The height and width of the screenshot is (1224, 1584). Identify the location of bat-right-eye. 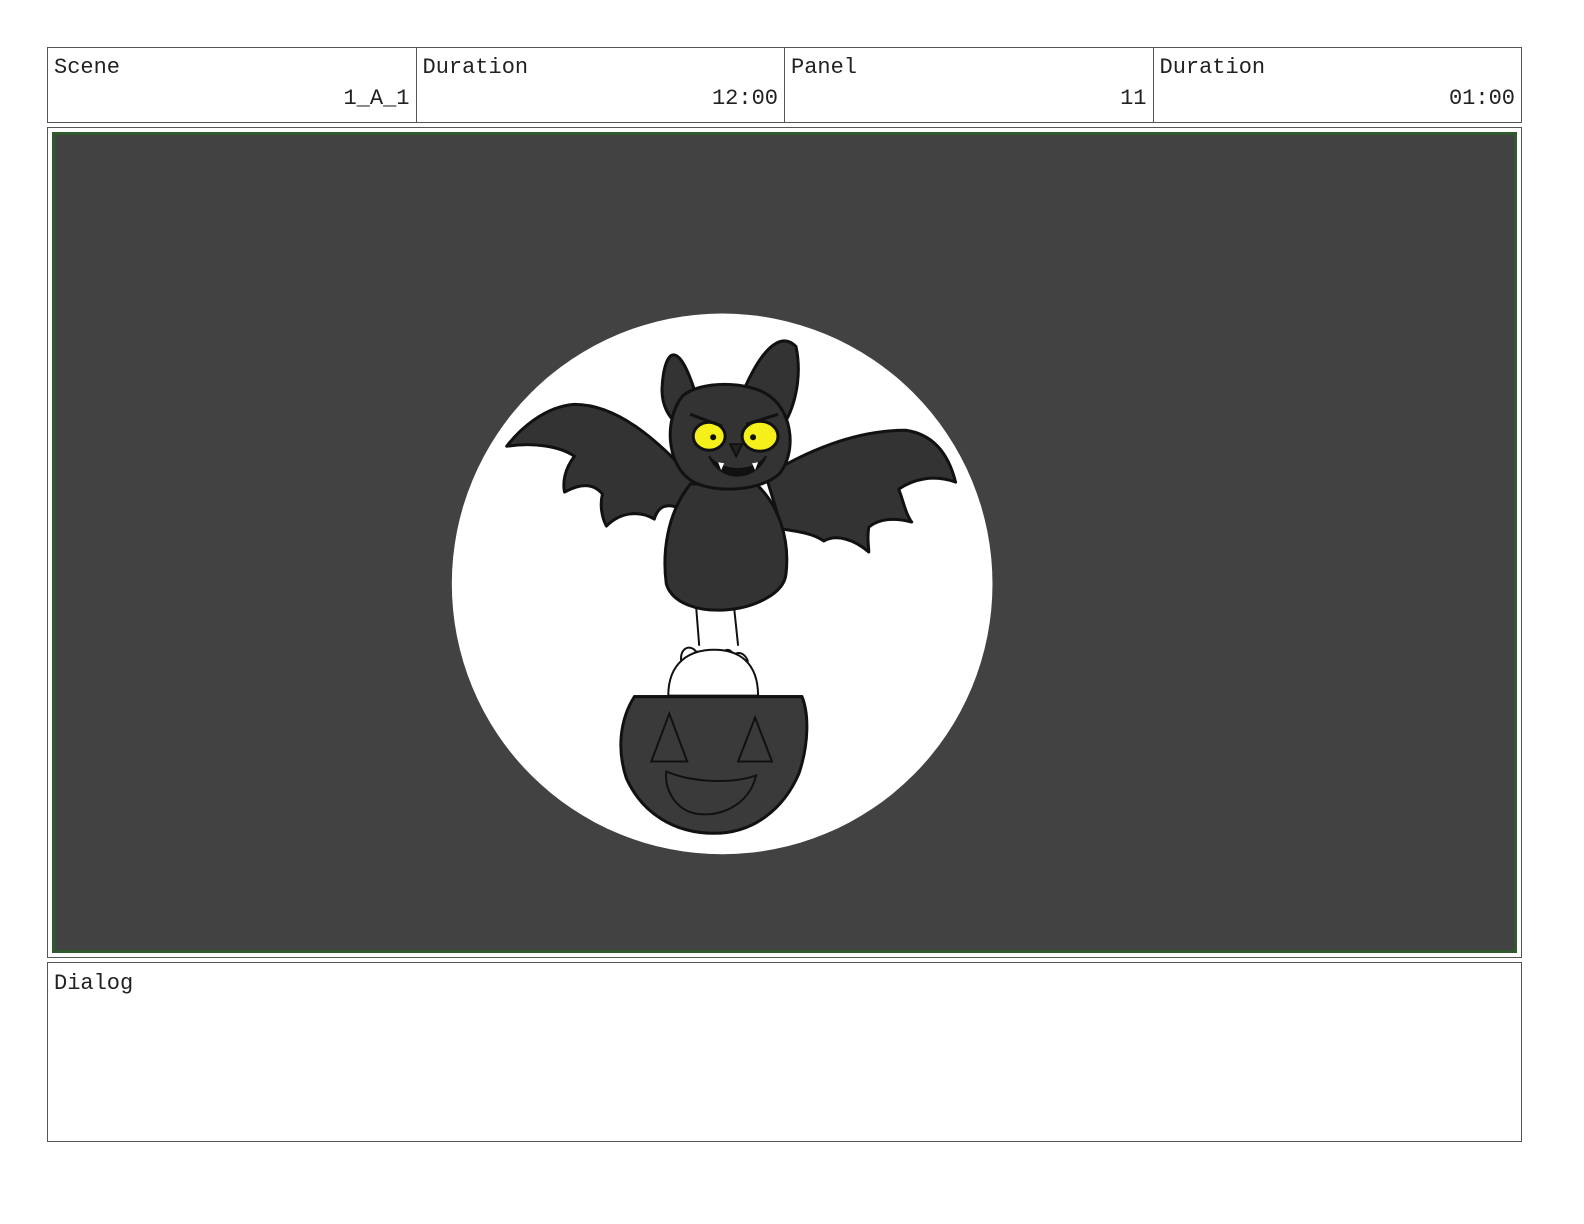
(760, 436).